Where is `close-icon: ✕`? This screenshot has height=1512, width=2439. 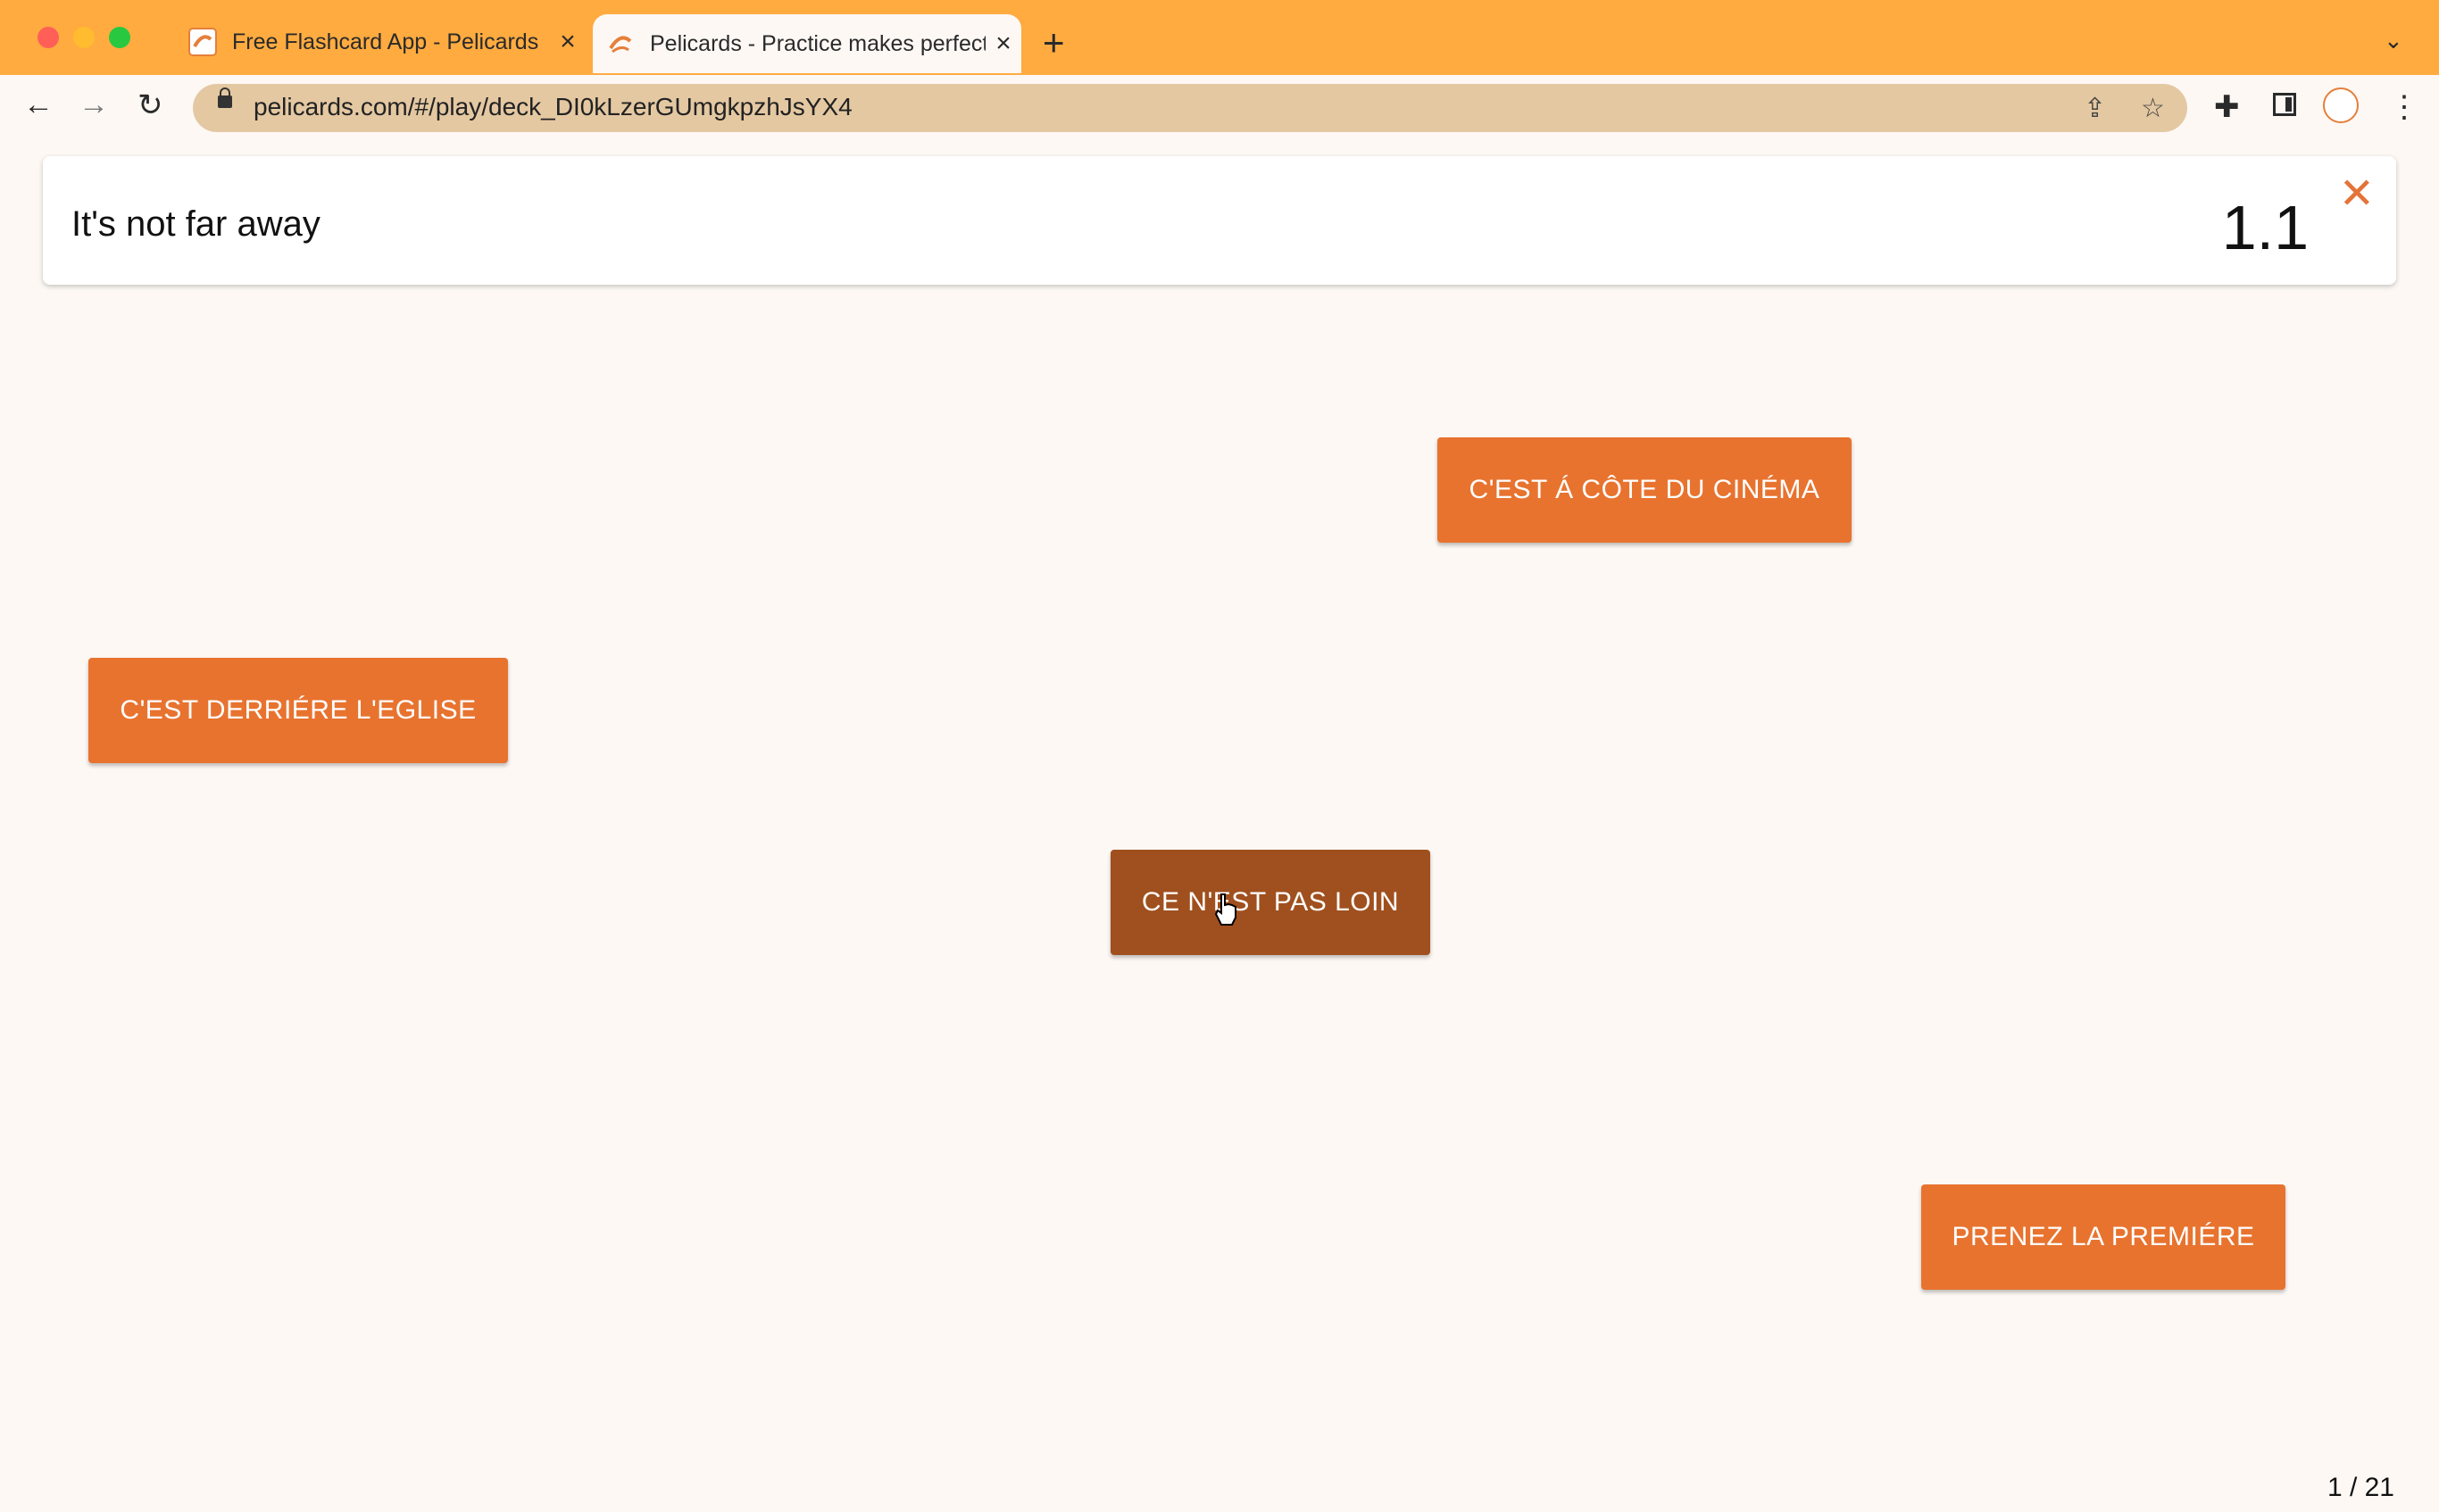 close-icon: ✕ is located at coordinates (2357, 194).